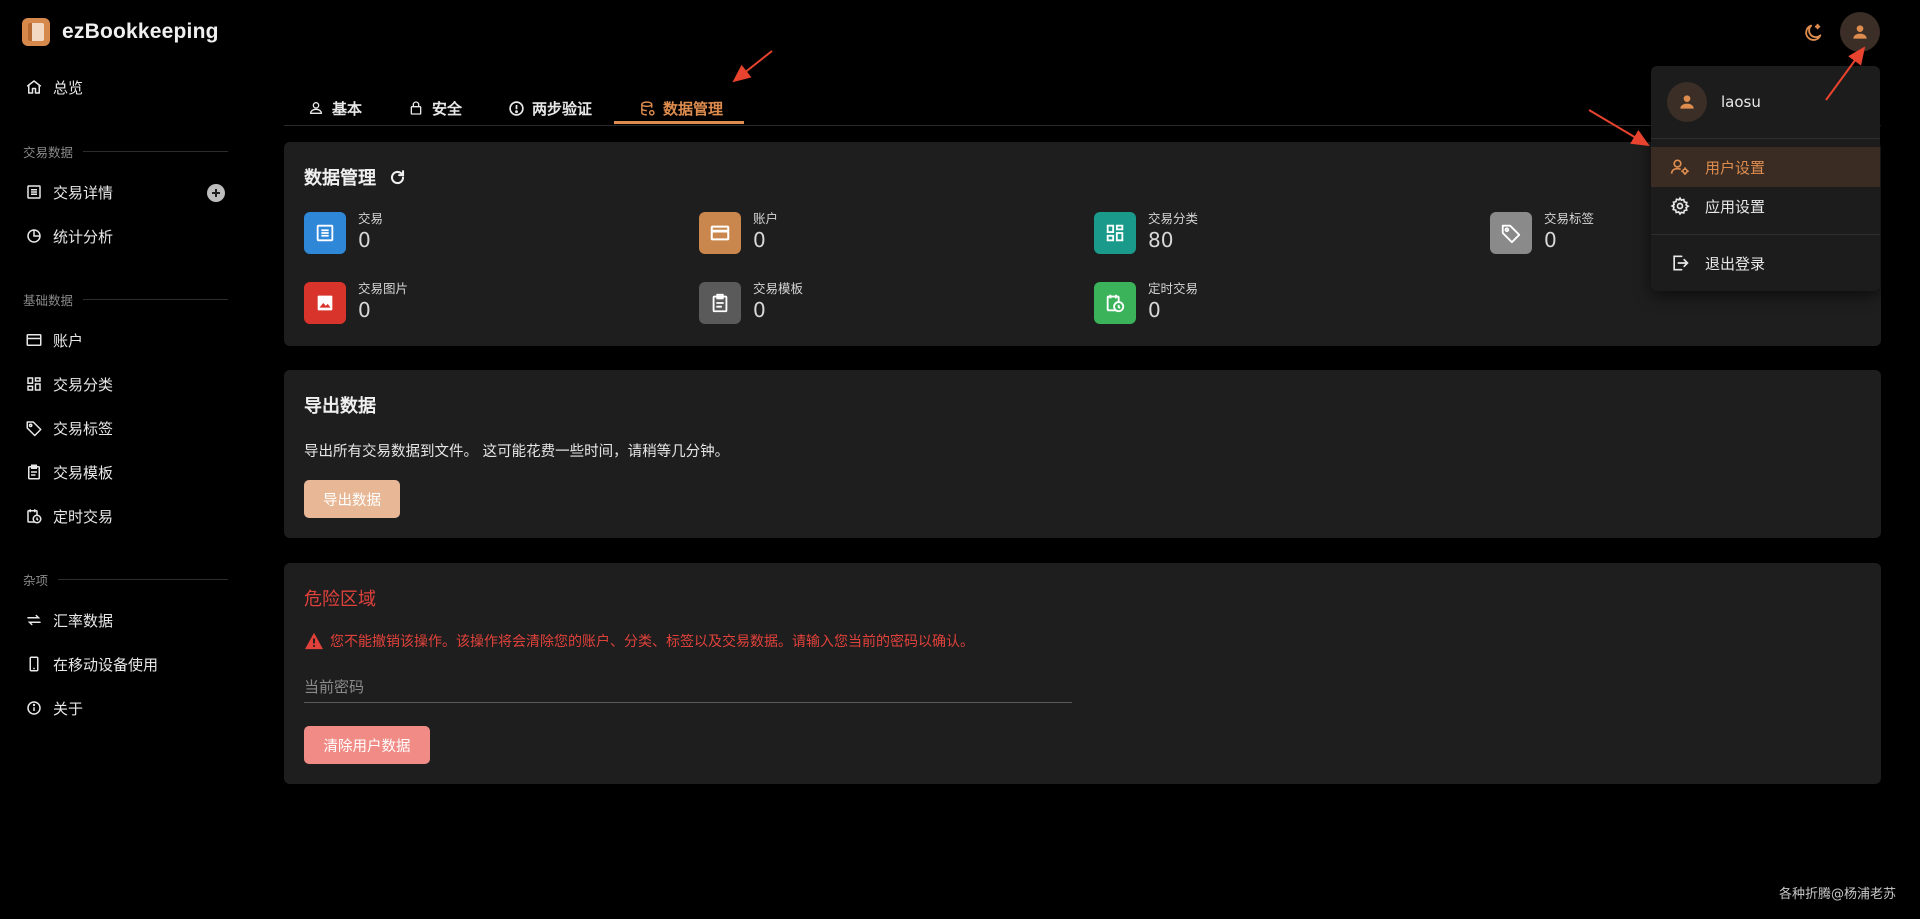 The image size is (1920, 919). Describe the element at coordinates (340, 406) in the screenshot. I see `export-title: 导出数据` at that location.